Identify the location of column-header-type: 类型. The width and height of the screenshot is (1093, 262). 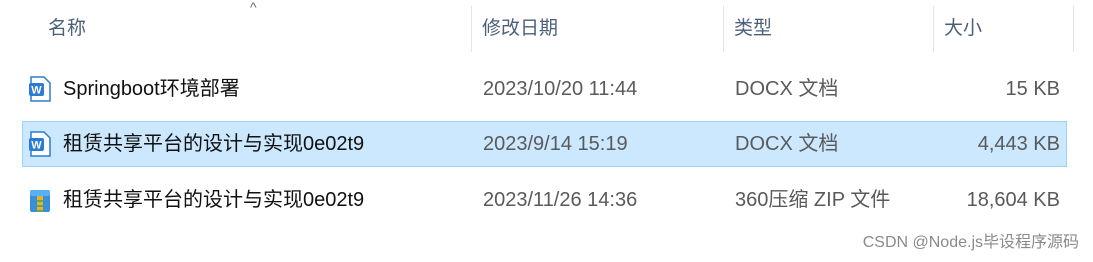
(829, 29).